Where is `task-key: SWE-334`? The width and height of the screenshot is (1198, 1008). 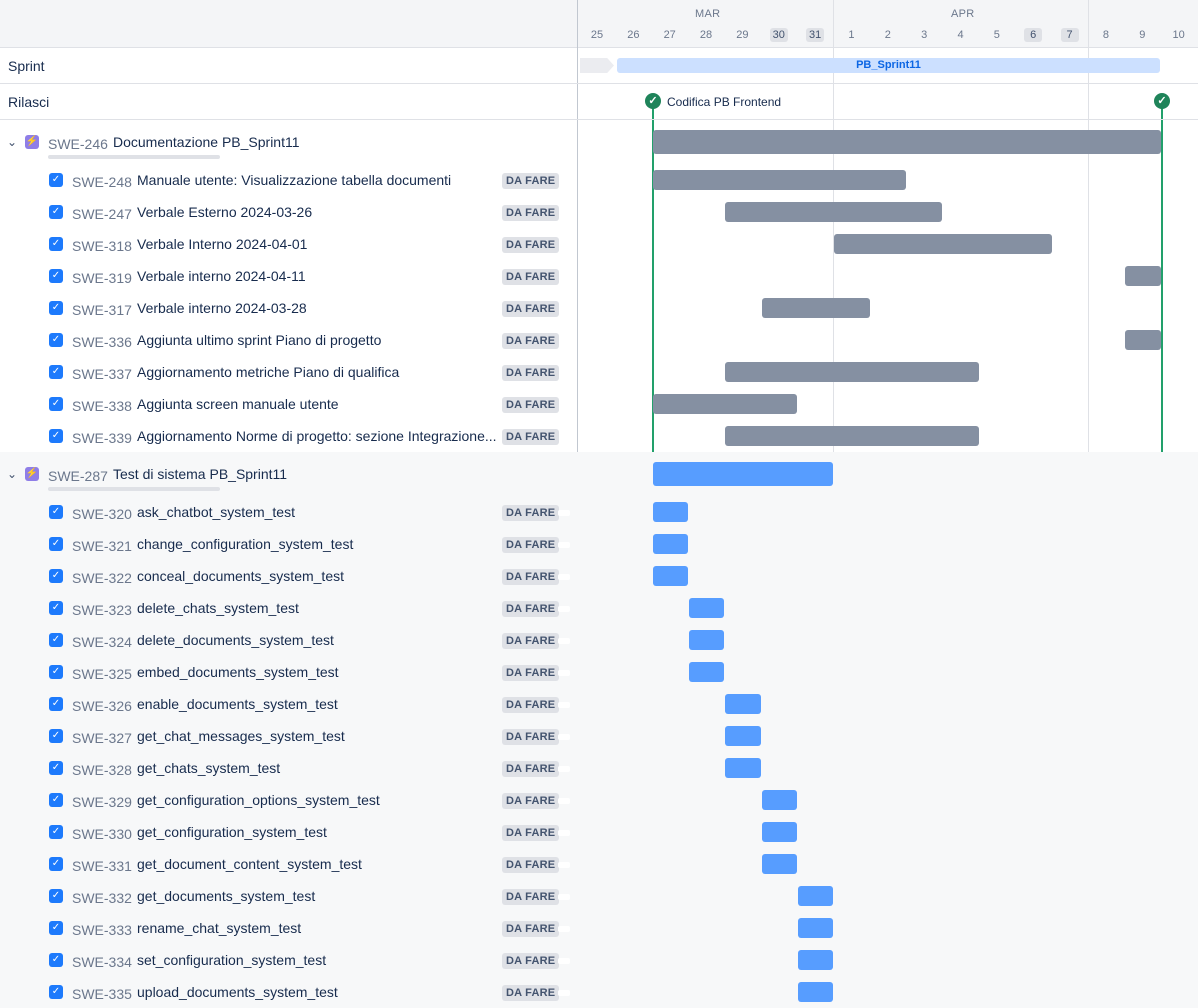 task-key: SWE-334 is located at coordinates (102, 962).